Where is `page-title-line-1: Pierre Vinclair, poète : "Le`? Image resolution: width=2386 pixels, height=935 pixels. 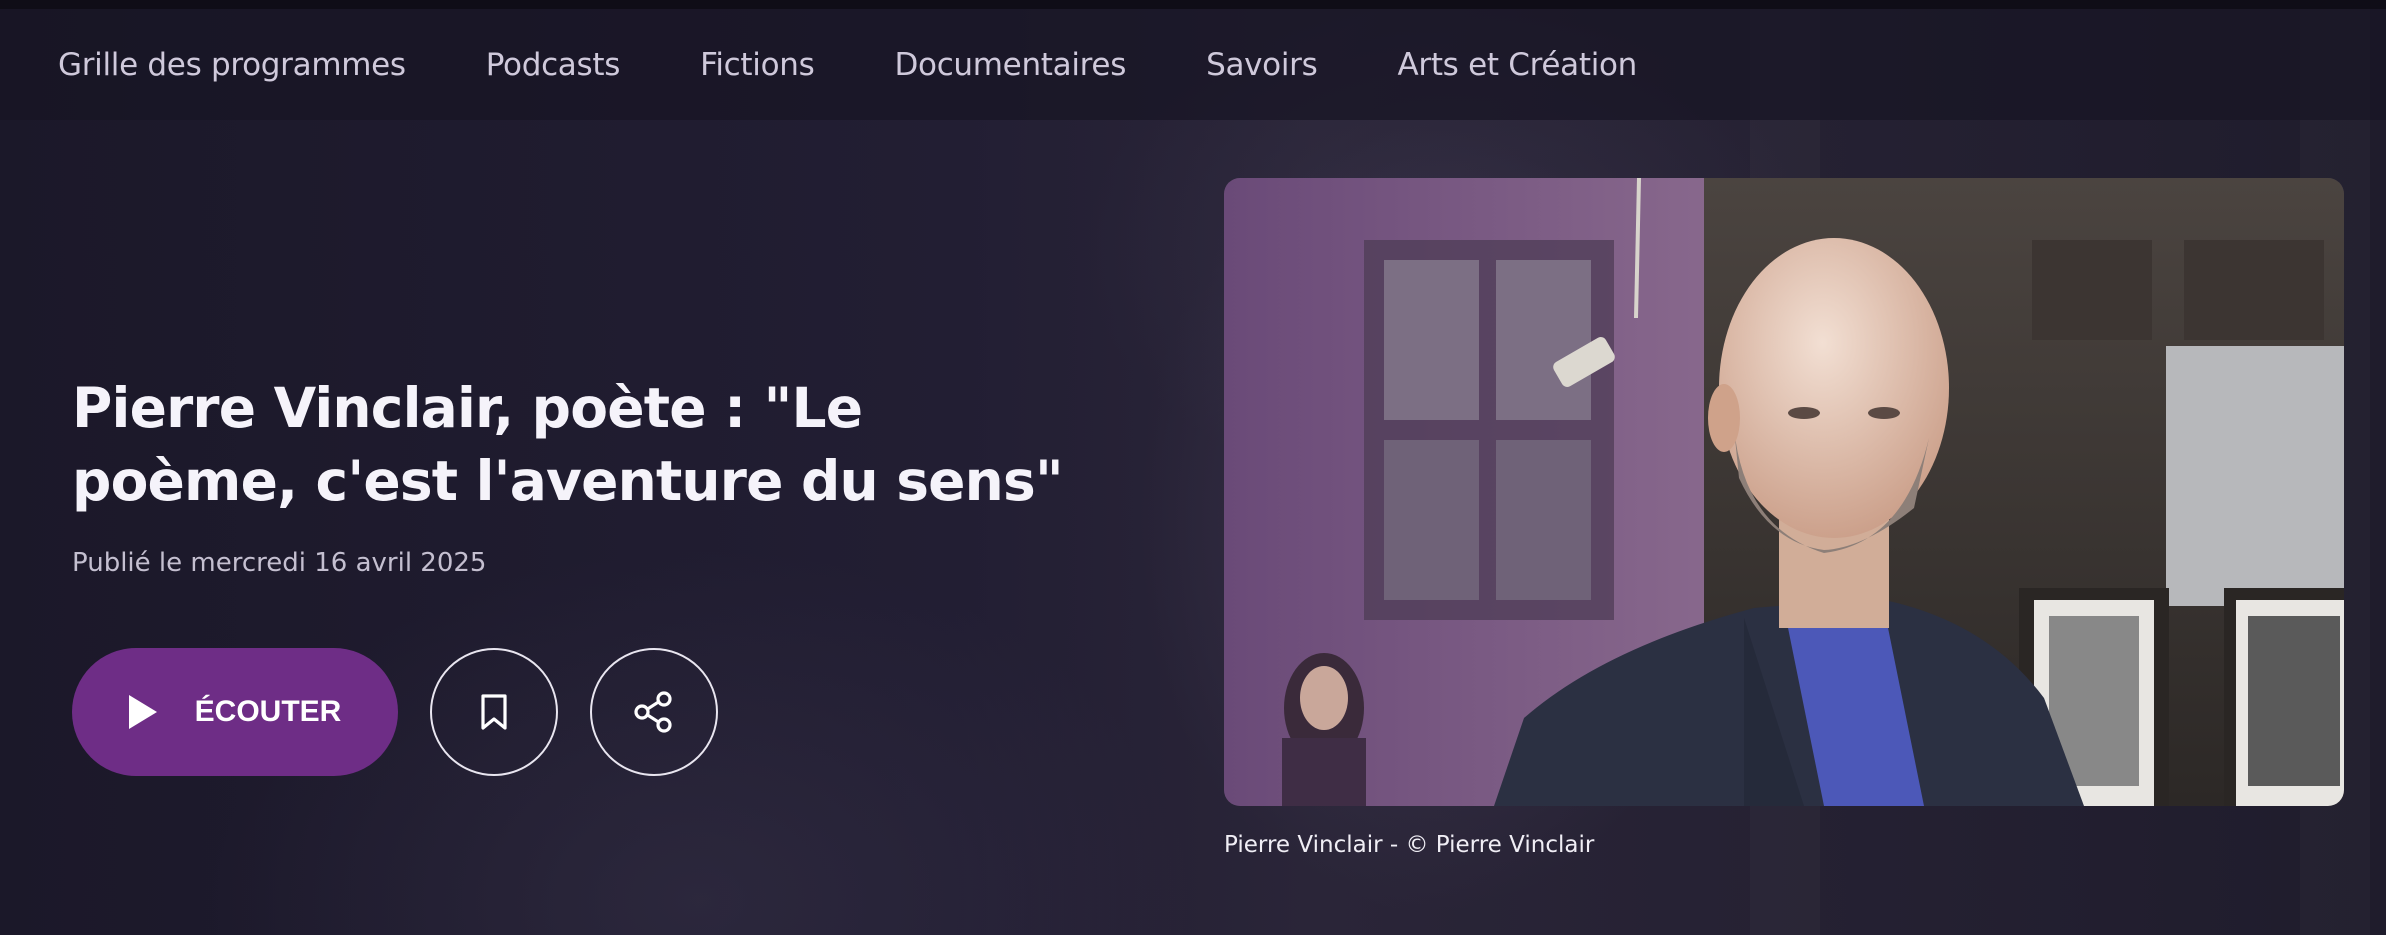
page-title-line-1: Pierre Vinclair, poète : "Le is located at coordinates (467, 408).